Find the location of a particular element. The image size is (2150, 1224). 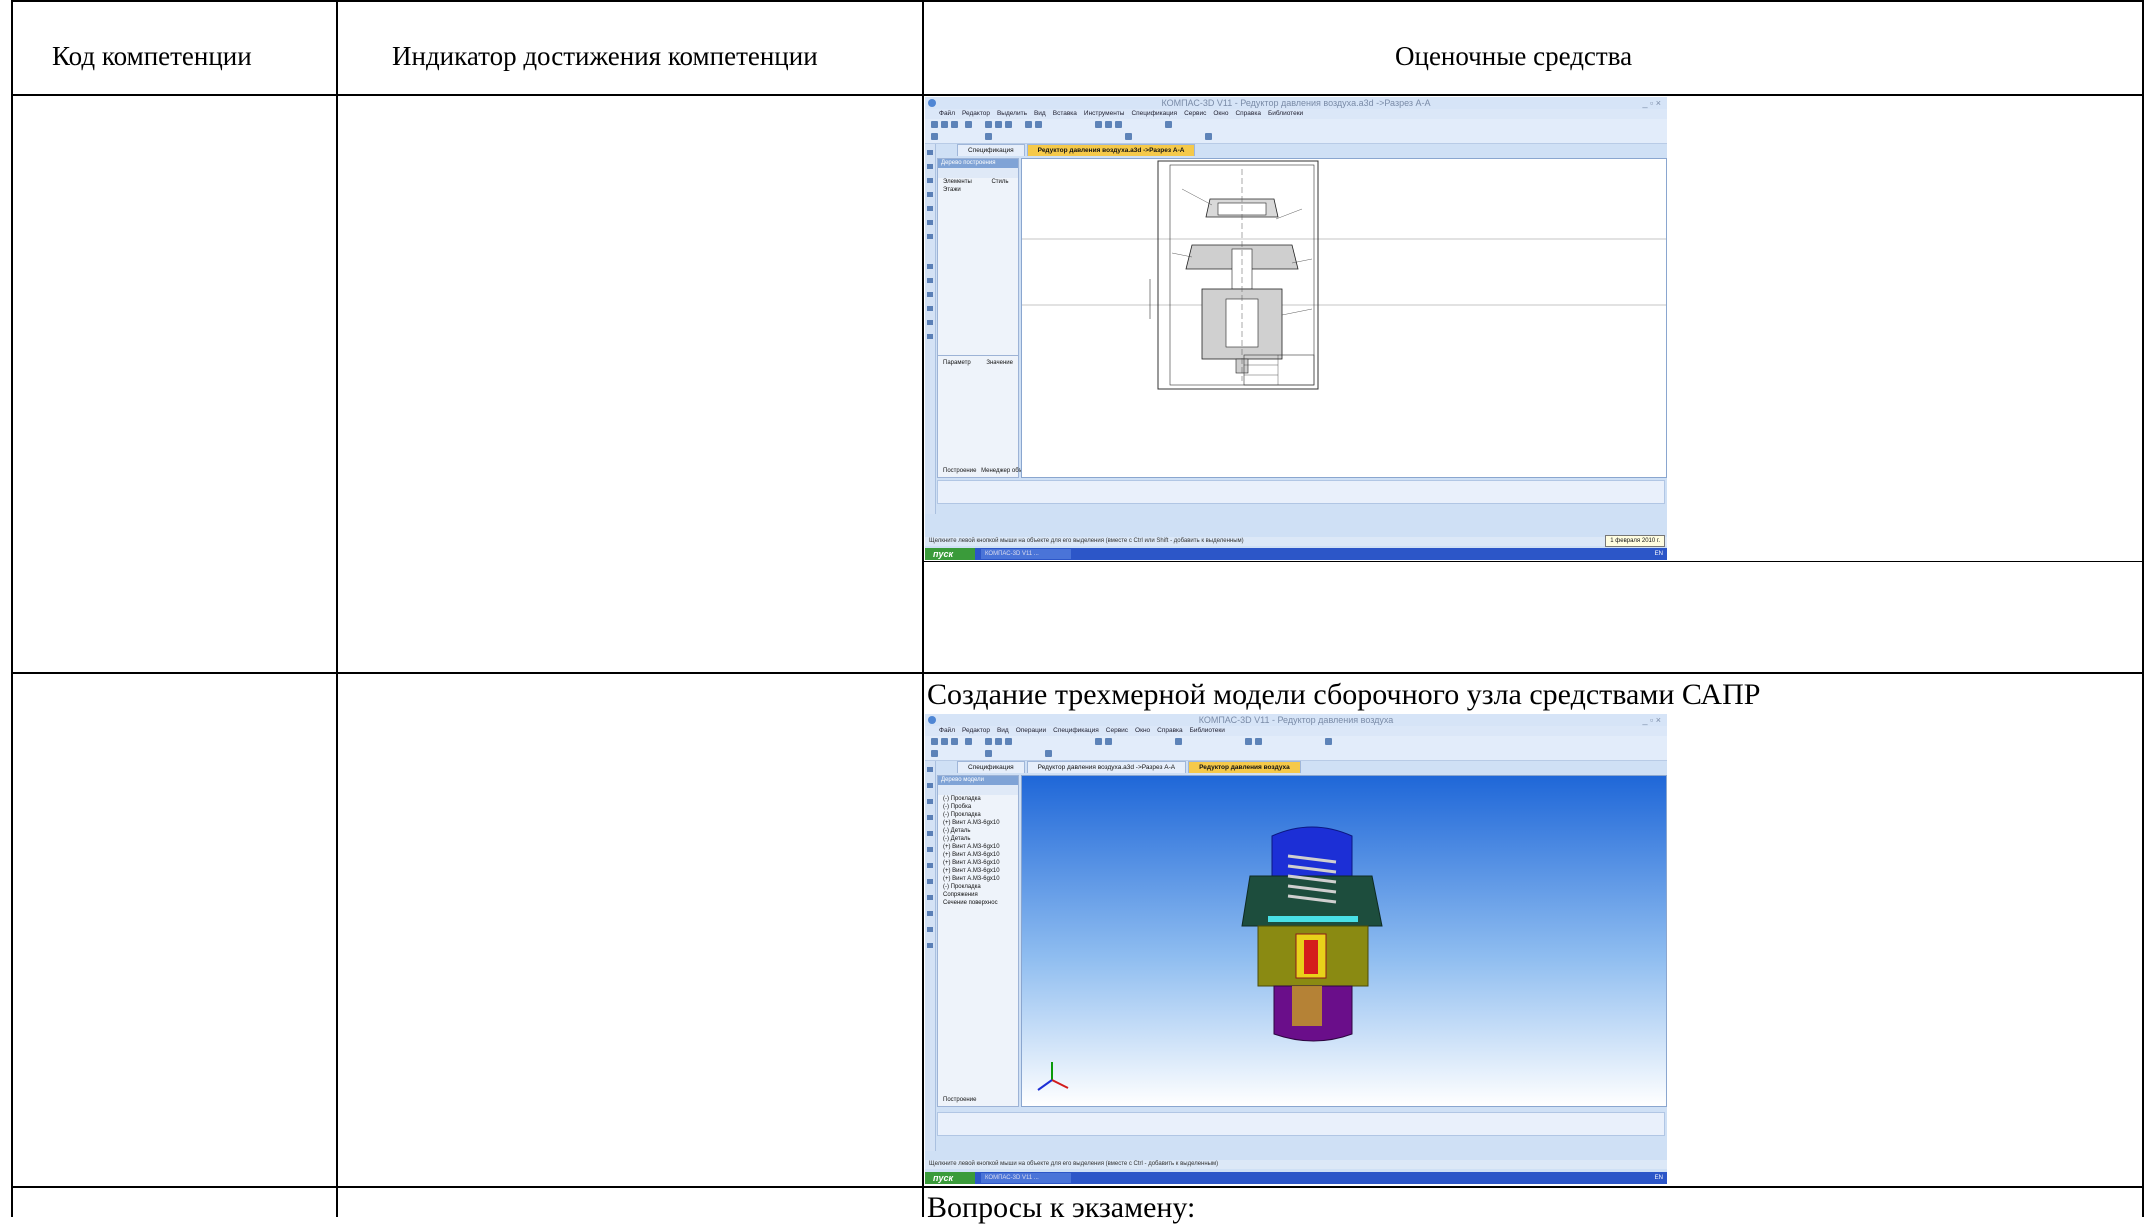

tree-item-floors: Этажи is located at coordinates (978, 190).